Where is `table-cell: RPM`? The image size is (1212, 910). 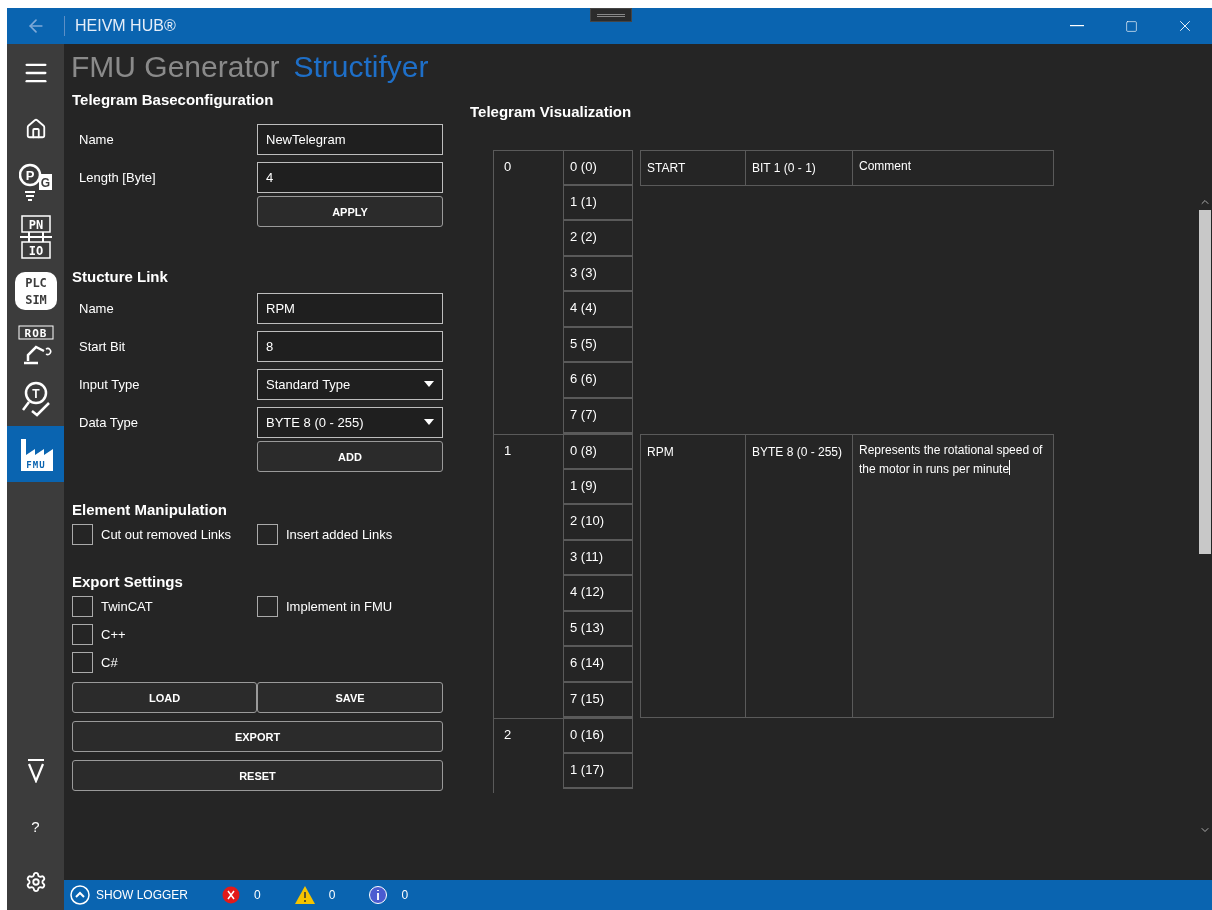
table-cell: RPM is located at coordinates (693, 576).